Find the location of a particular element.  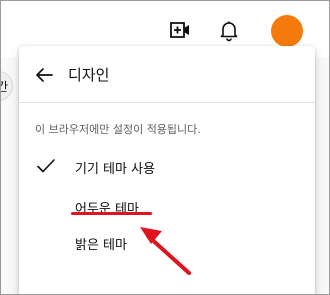

side-chip-label: 간 is located at coordinates (4, 87).